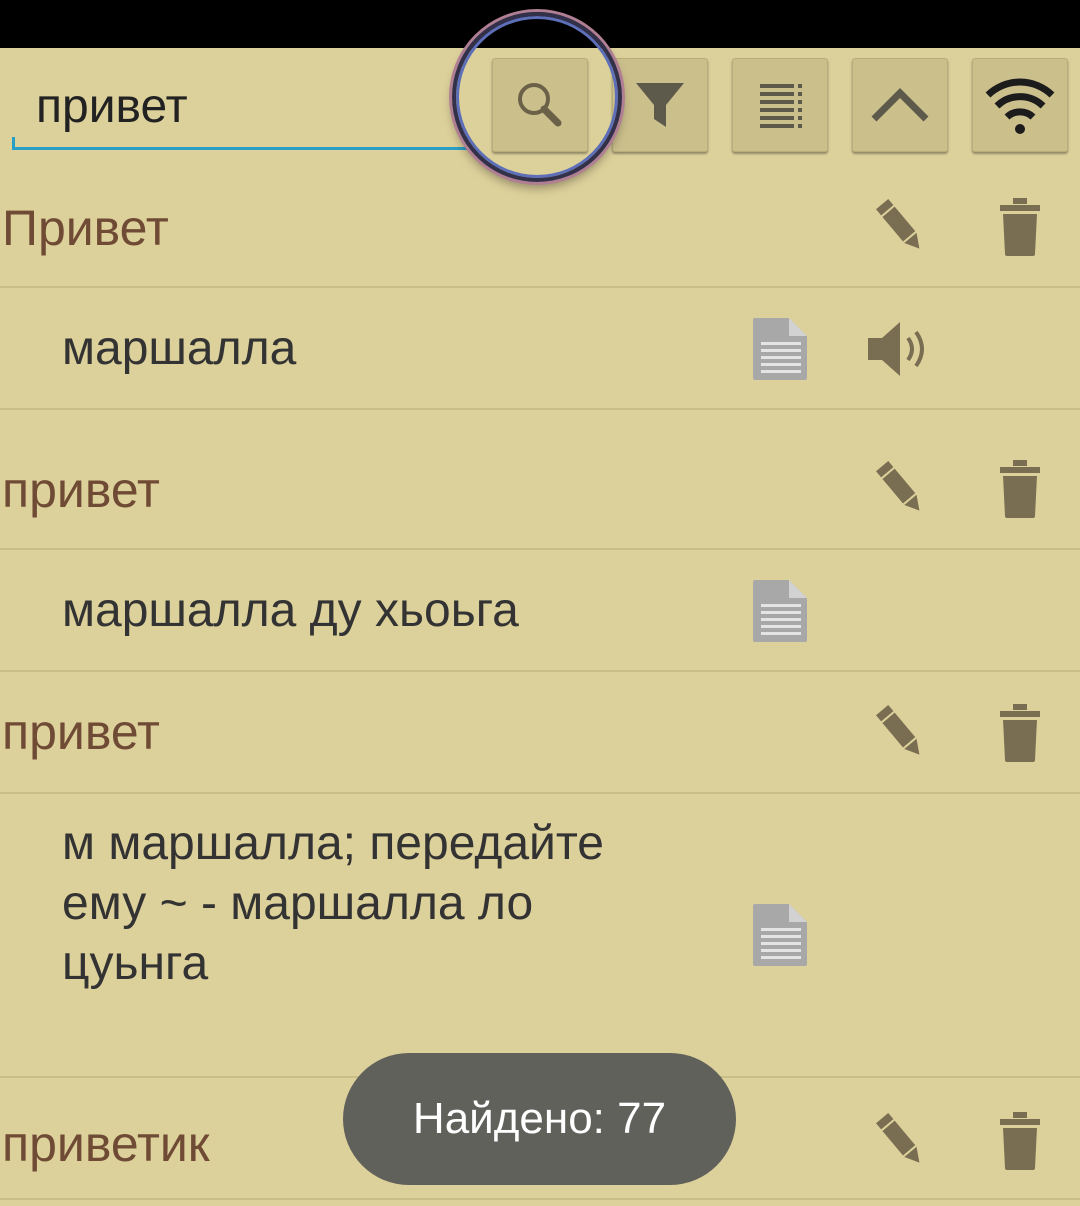  I want to click on list-icon, so click(781, 106).